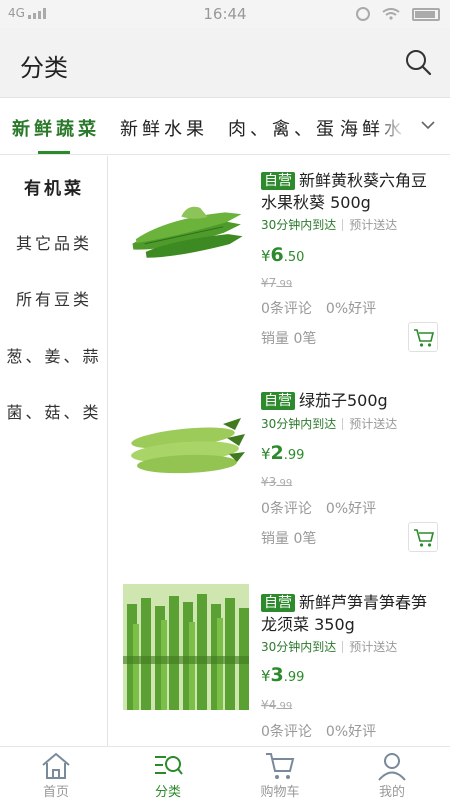 This screenshot has width=450, height=800. I want to click on tab-fresh-vegetables: 新鲜蔬菜, so click(56, 128).